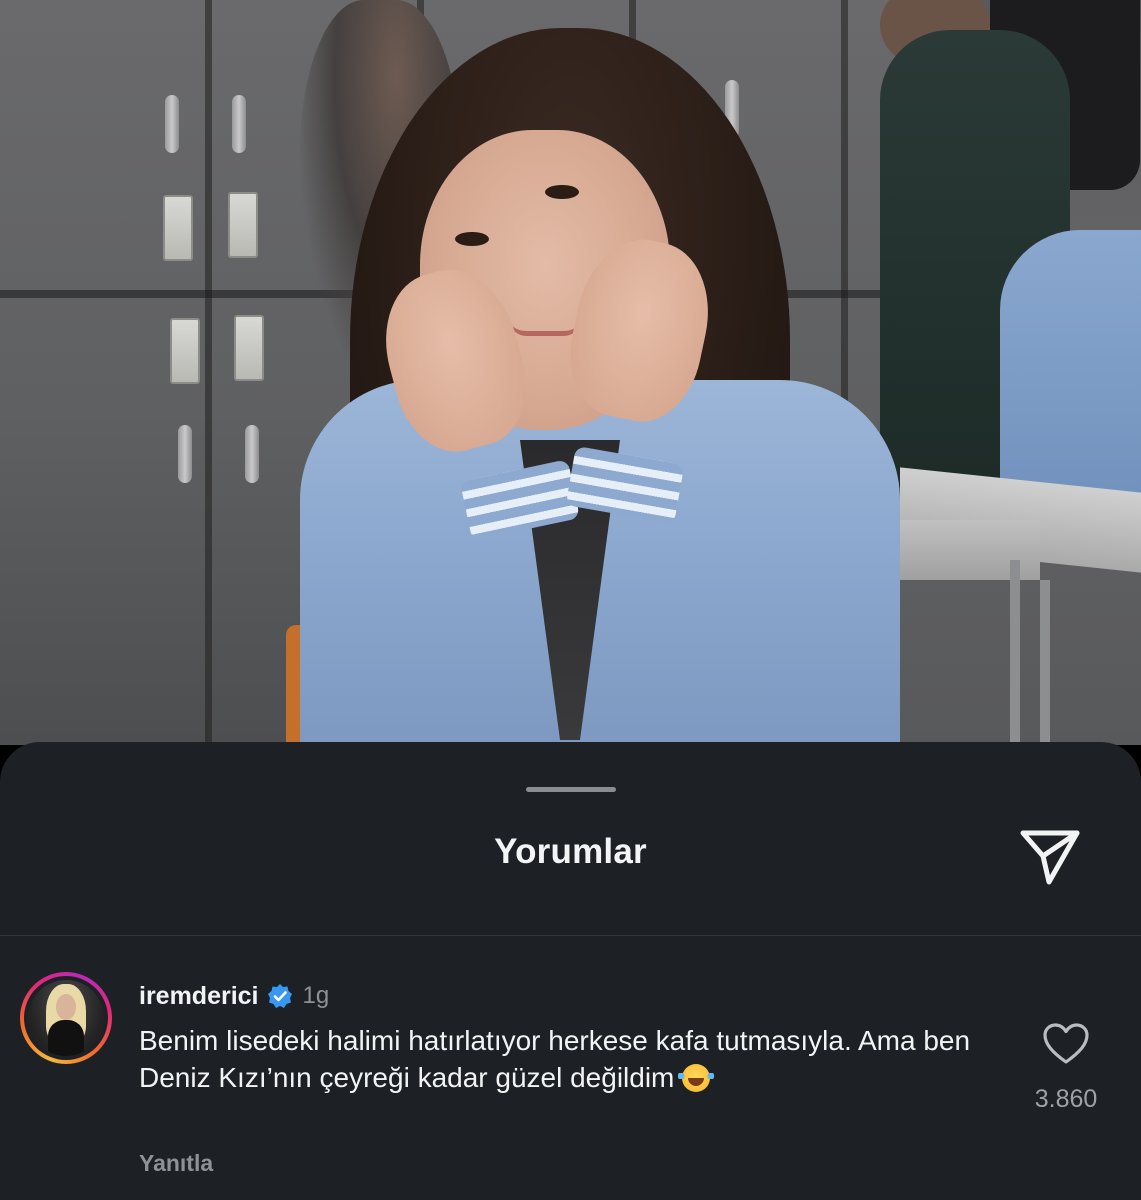 The image size is (1141, 1200). What do you see at coordinates (545, 328) in the screenshot?
I see `girl-mouth` at bounding box center [545, 328].